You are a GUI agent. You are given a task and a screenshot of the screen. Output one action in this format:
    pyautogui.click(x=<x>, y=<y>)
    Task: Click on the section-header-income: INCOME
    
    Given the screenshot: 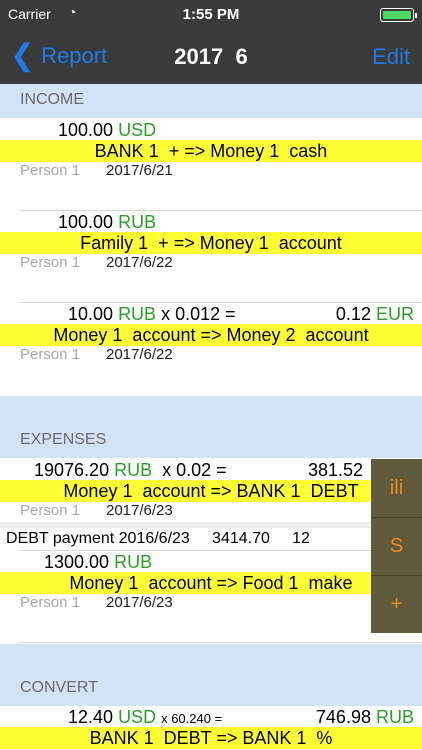 What is the action you would take?
    pyautogui.click(x=211, y=101)
    